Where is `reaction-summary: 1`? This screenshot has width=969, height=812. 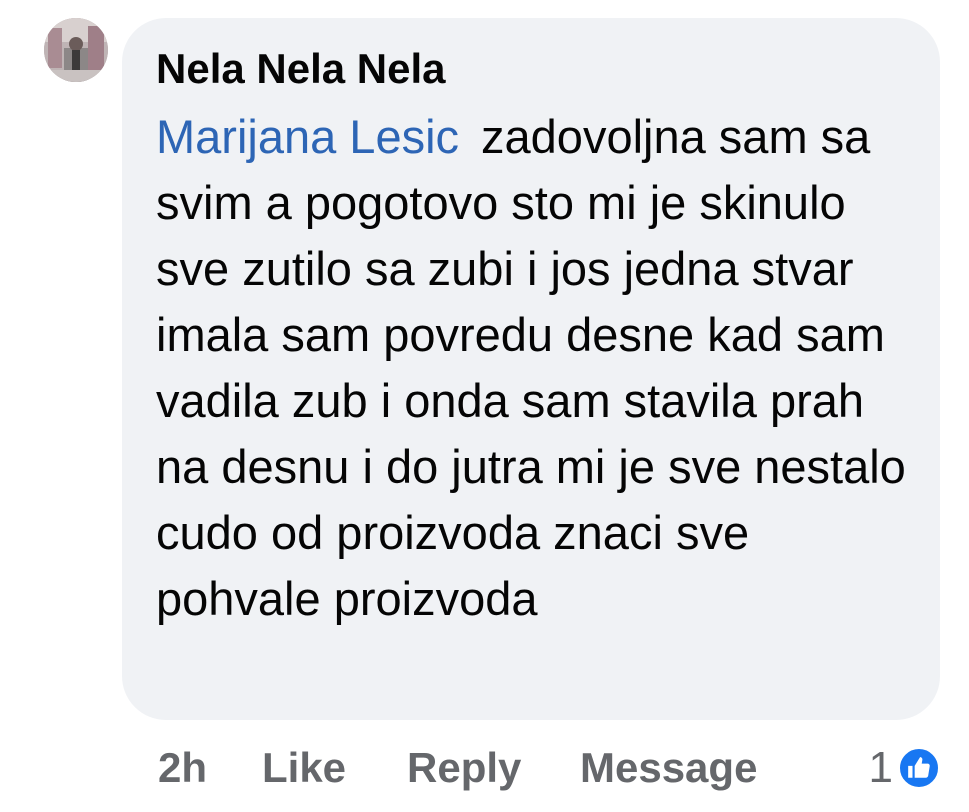 reaction-summary: 1 is located at coordinates (905, 768).